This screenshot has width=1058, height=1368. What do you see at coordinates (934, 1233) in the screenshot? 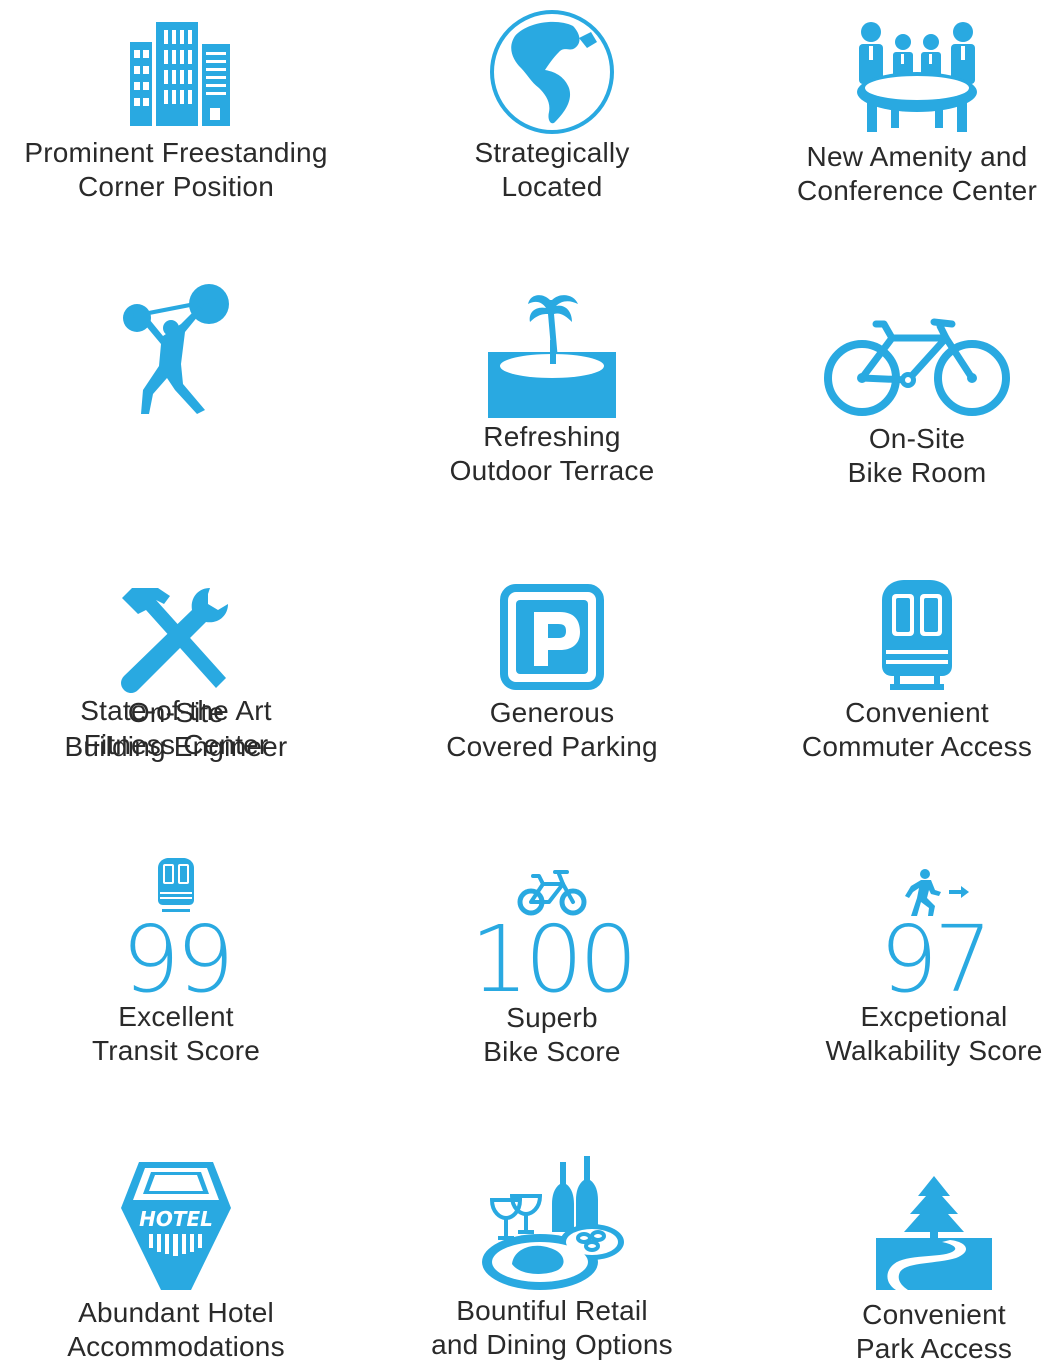
I see `park-tree-path-icon` at bounding box center [934, 1233].